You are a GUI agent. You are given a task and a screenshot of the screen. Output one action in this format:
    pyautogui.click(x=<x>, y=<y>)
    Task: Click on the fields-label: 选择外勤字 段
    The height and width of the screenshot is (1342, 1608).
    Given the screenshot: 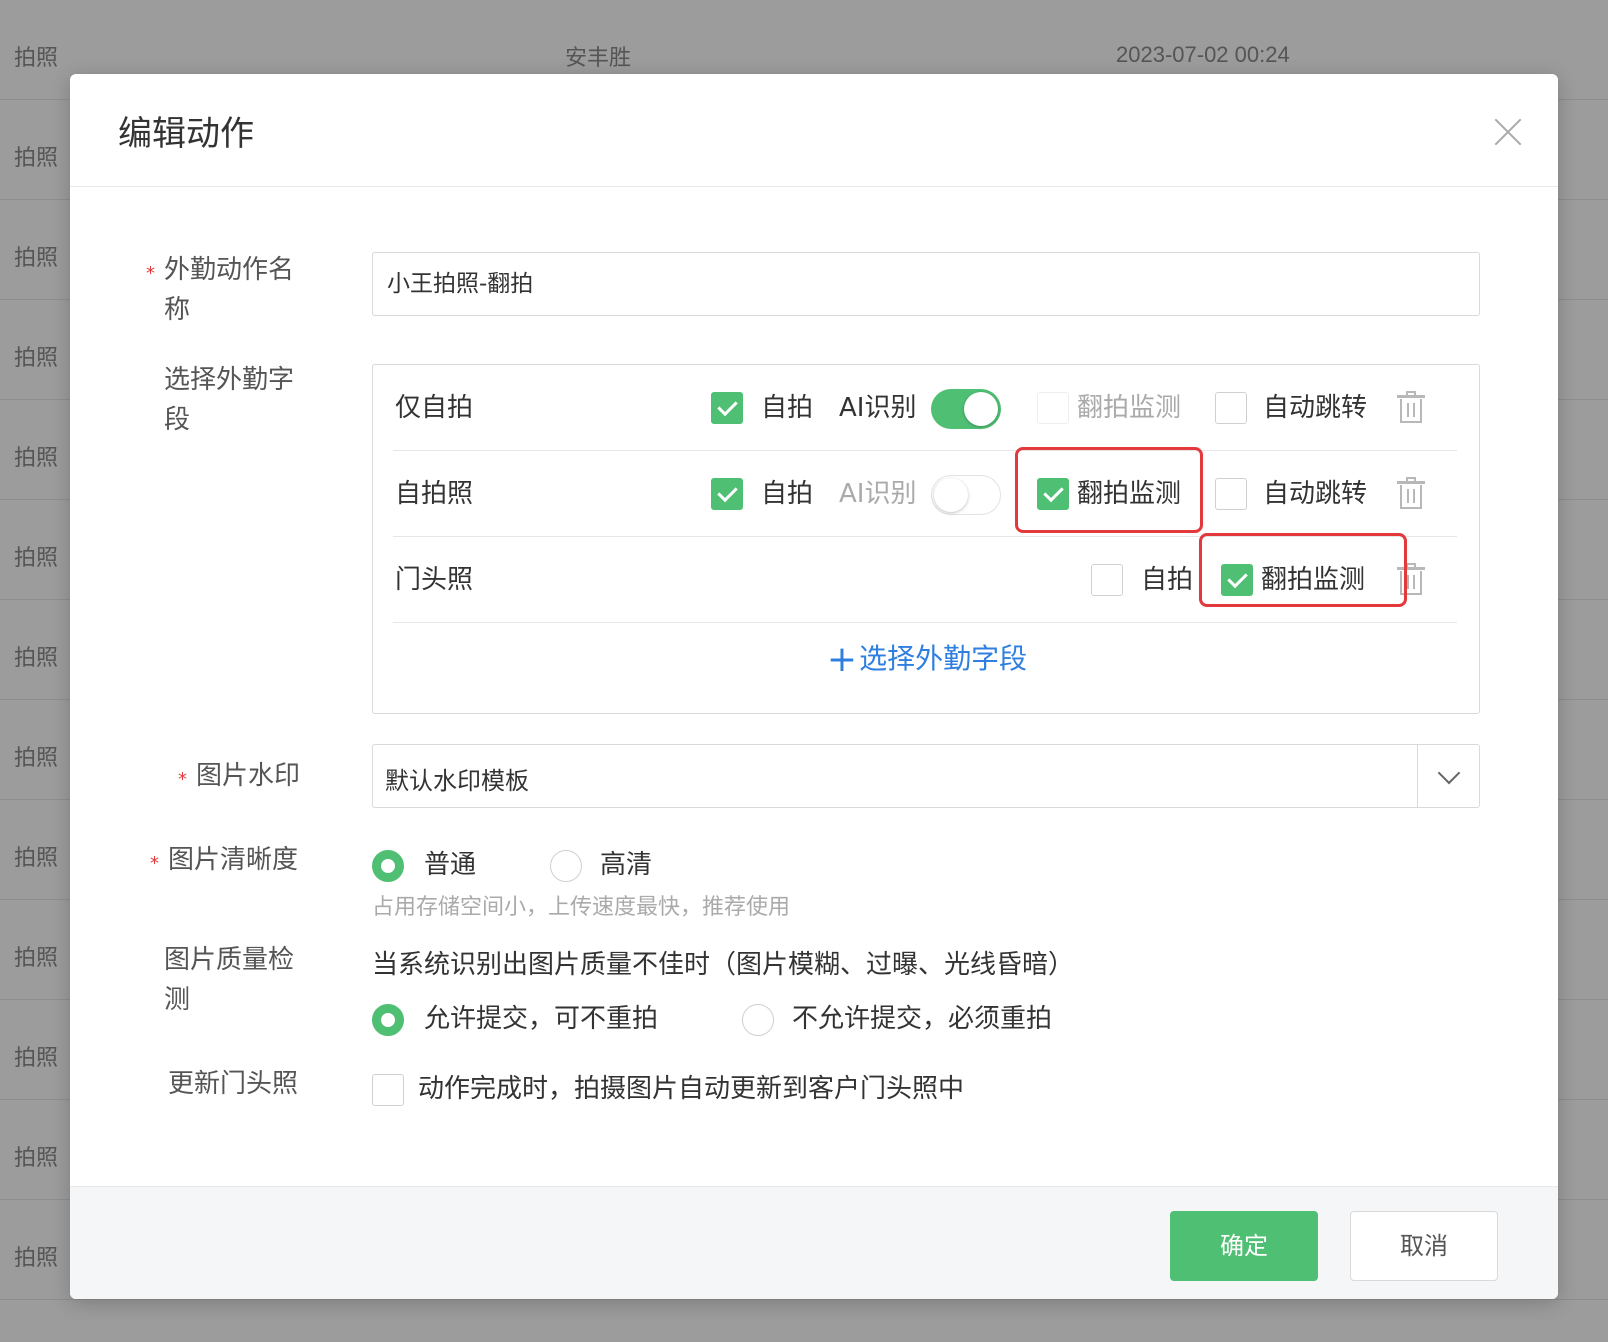 What is the action you would take?
    pyautogui.click(x=229, y=400)
    